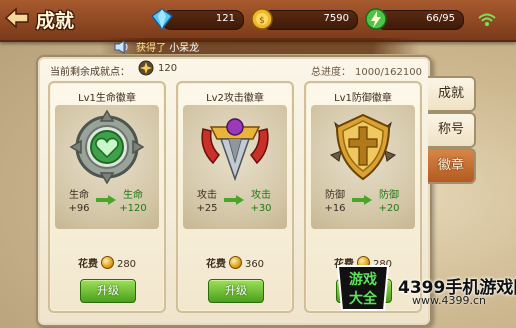  I want to click on stat-current-value: +25, so click(207, 208).